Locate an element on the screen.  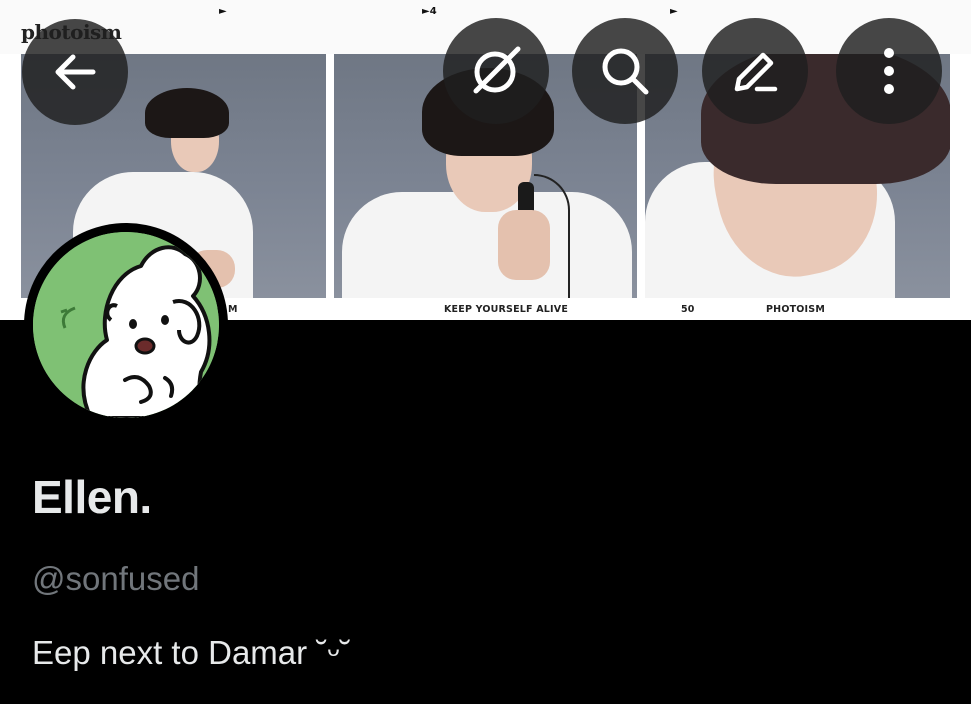
user-handle: @sonfused is located at coordinates (116, 578).